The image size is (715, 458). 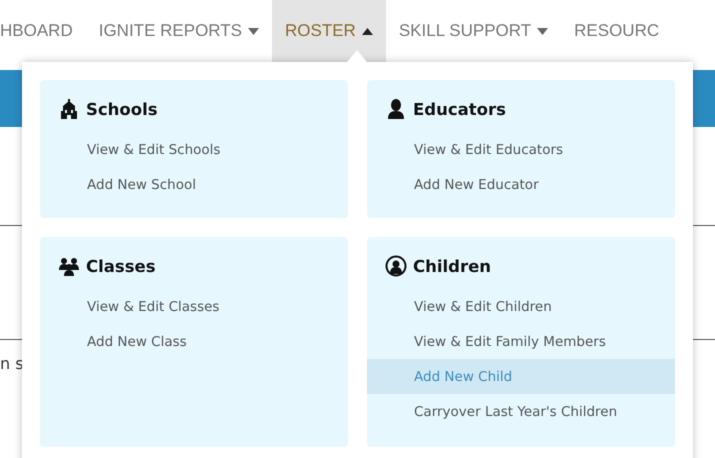 What do you see at coordinates (121, 266) in the screenshot?
I see `section-title: Classes` at bounding box center [121, 266].